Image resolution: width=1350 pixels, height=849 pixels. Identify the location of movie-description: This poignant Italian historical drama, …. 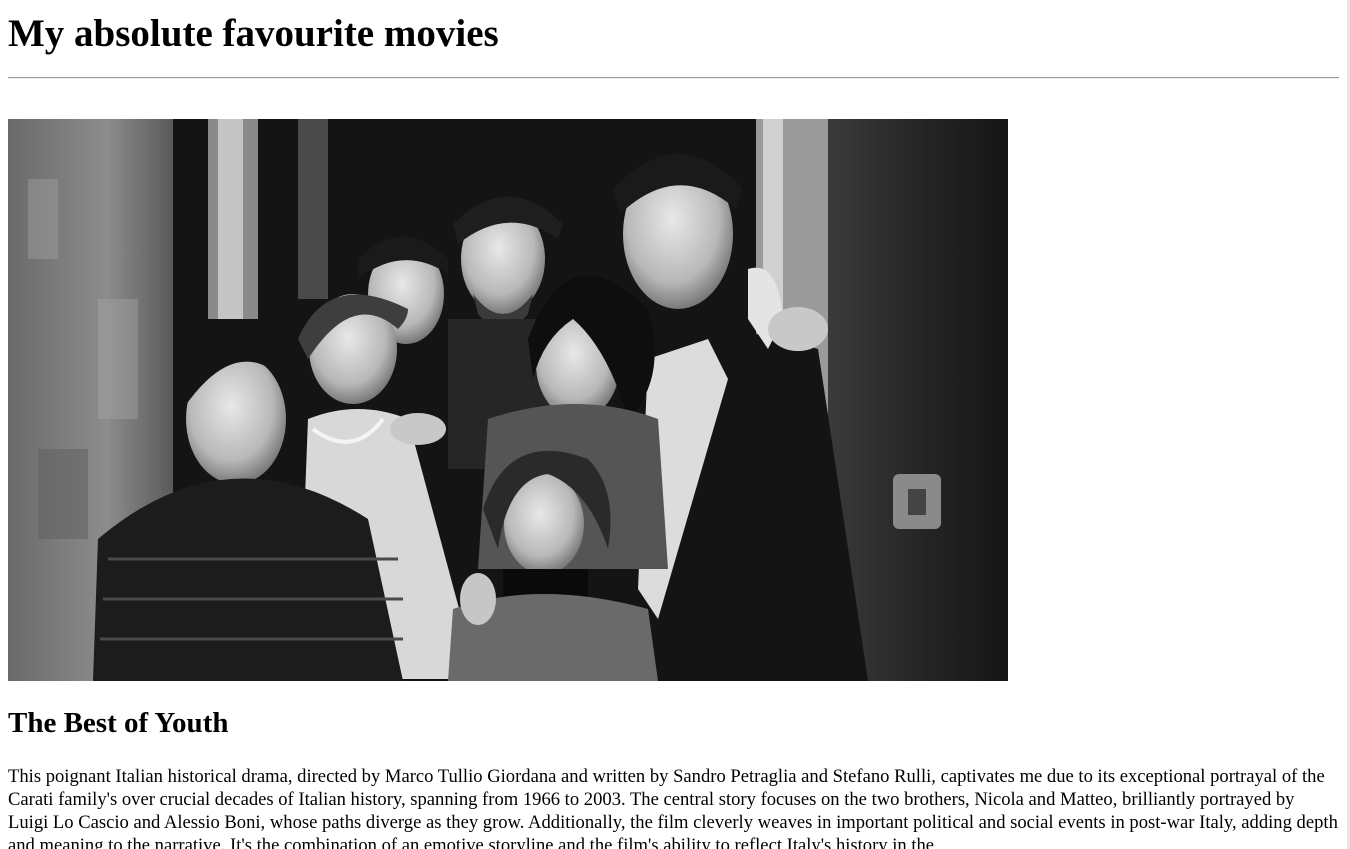
(673, 807).